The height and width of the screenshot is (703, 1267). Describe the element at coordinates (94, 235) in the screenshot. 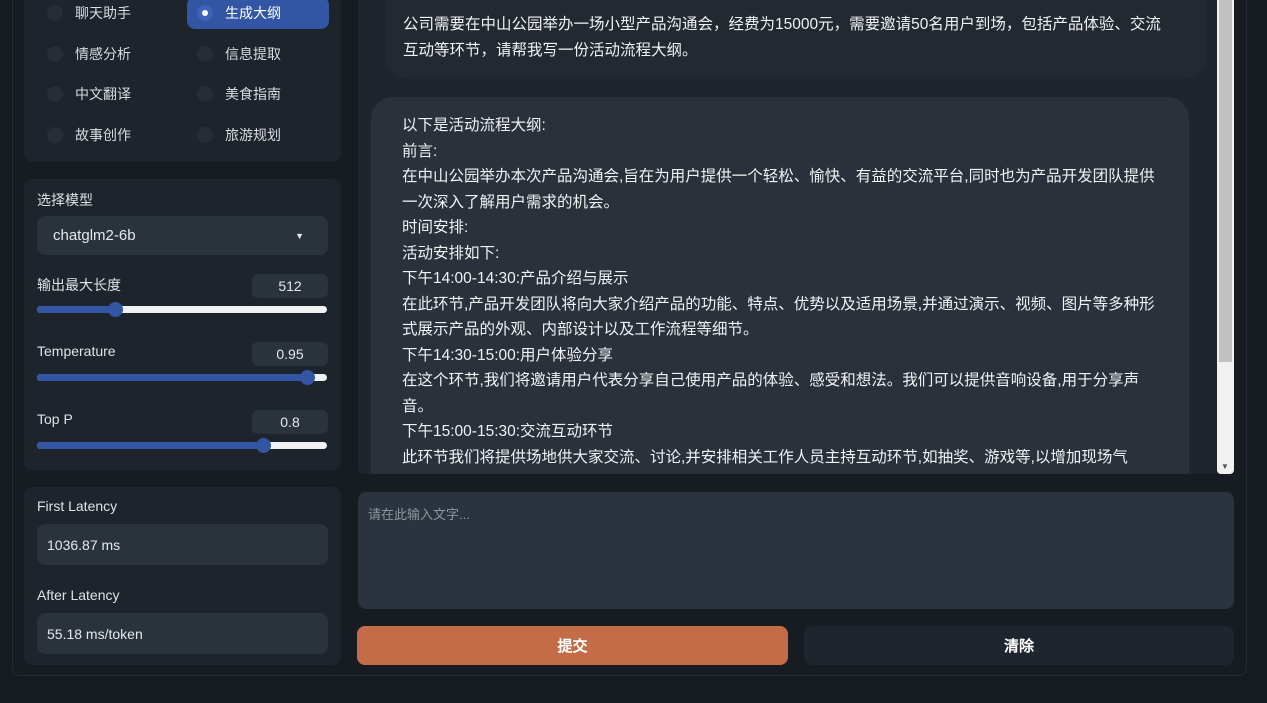

I see `model-value: chatglm2-6b` at that location.